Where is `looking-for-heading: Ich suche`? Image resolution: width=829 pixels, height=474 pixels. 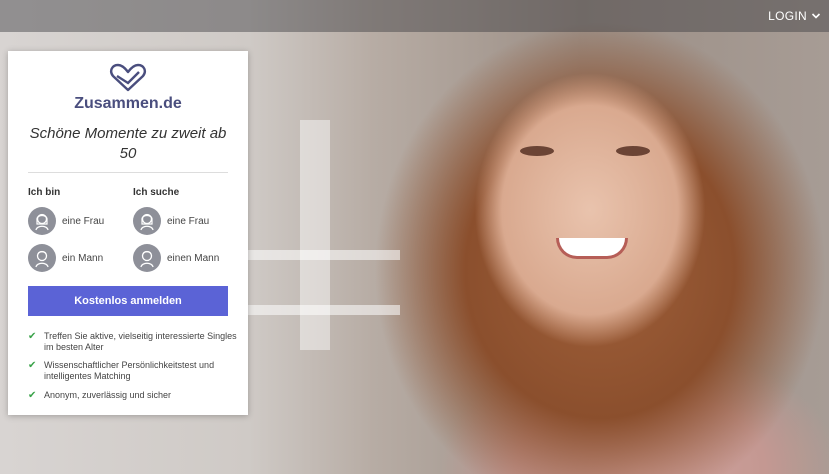
looking-for-heading: Ich suche is located at coordinates (156, 192).